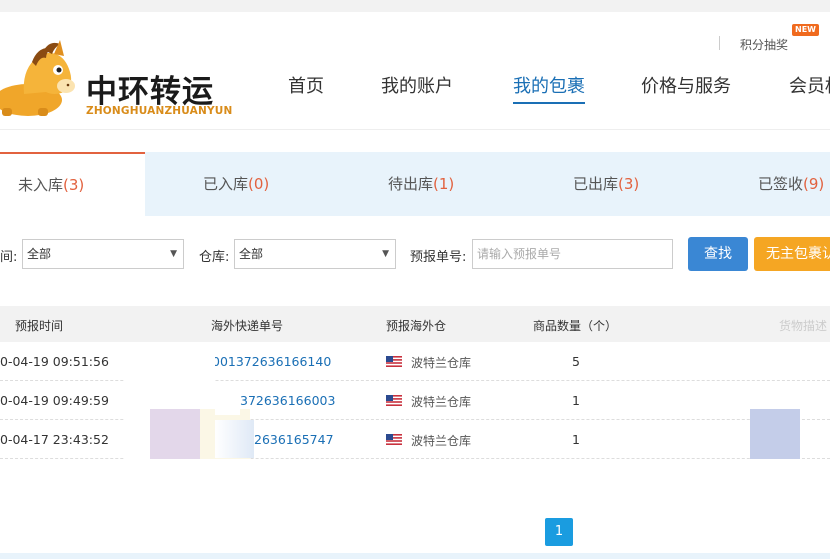 The image size is (830, 559). Describe the element at coordinates (251, 254) in the screenshot. I see `warehouse-filter-value: 全部` at that location.